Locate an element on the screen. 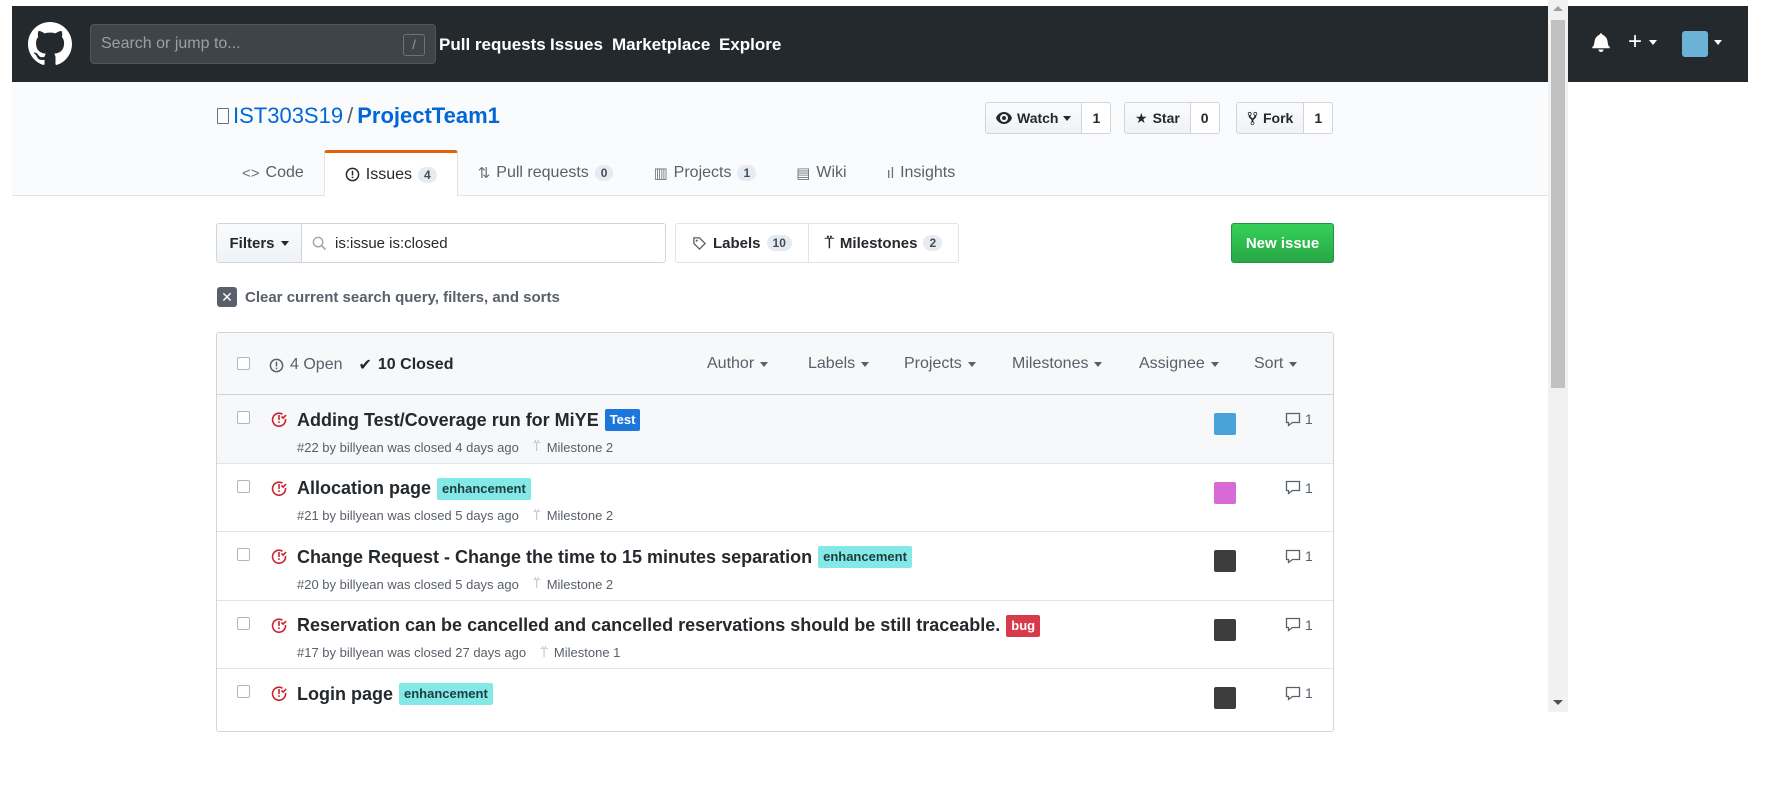 Image resolution: width=1768 pixels, height=800 pixels. scroll-down-arrow-icon is located at coordinates (1558, 702).